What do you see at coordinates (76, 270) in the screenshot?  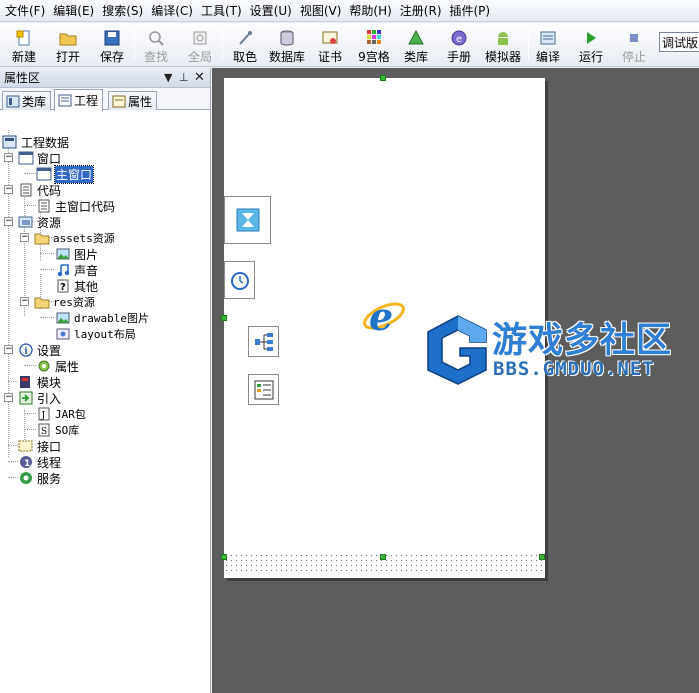 I see `tree-item-sounds: 声音` at bounding box center [76, 270].